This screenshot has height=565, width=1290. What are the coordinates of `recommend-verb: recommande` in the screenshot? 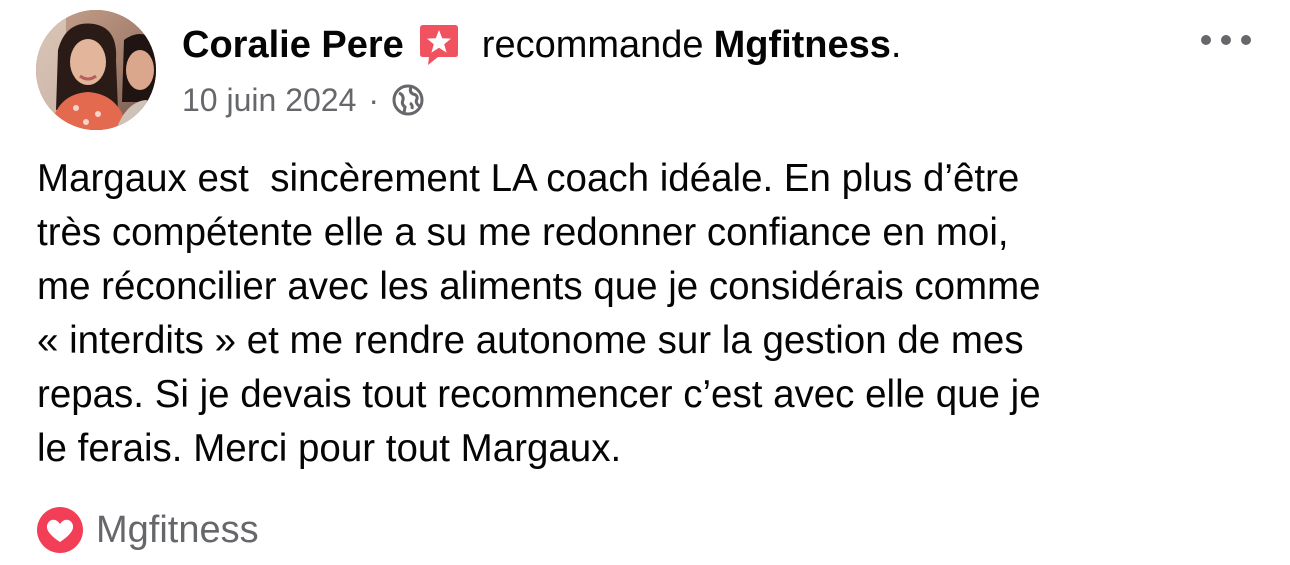 It's located at (592, 45).